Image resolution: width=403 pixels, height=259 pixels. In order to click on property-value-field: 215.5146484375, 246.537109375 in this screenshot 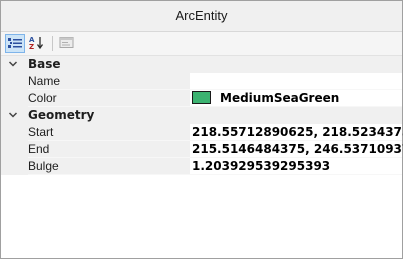, I will do `click(296, 149)`.